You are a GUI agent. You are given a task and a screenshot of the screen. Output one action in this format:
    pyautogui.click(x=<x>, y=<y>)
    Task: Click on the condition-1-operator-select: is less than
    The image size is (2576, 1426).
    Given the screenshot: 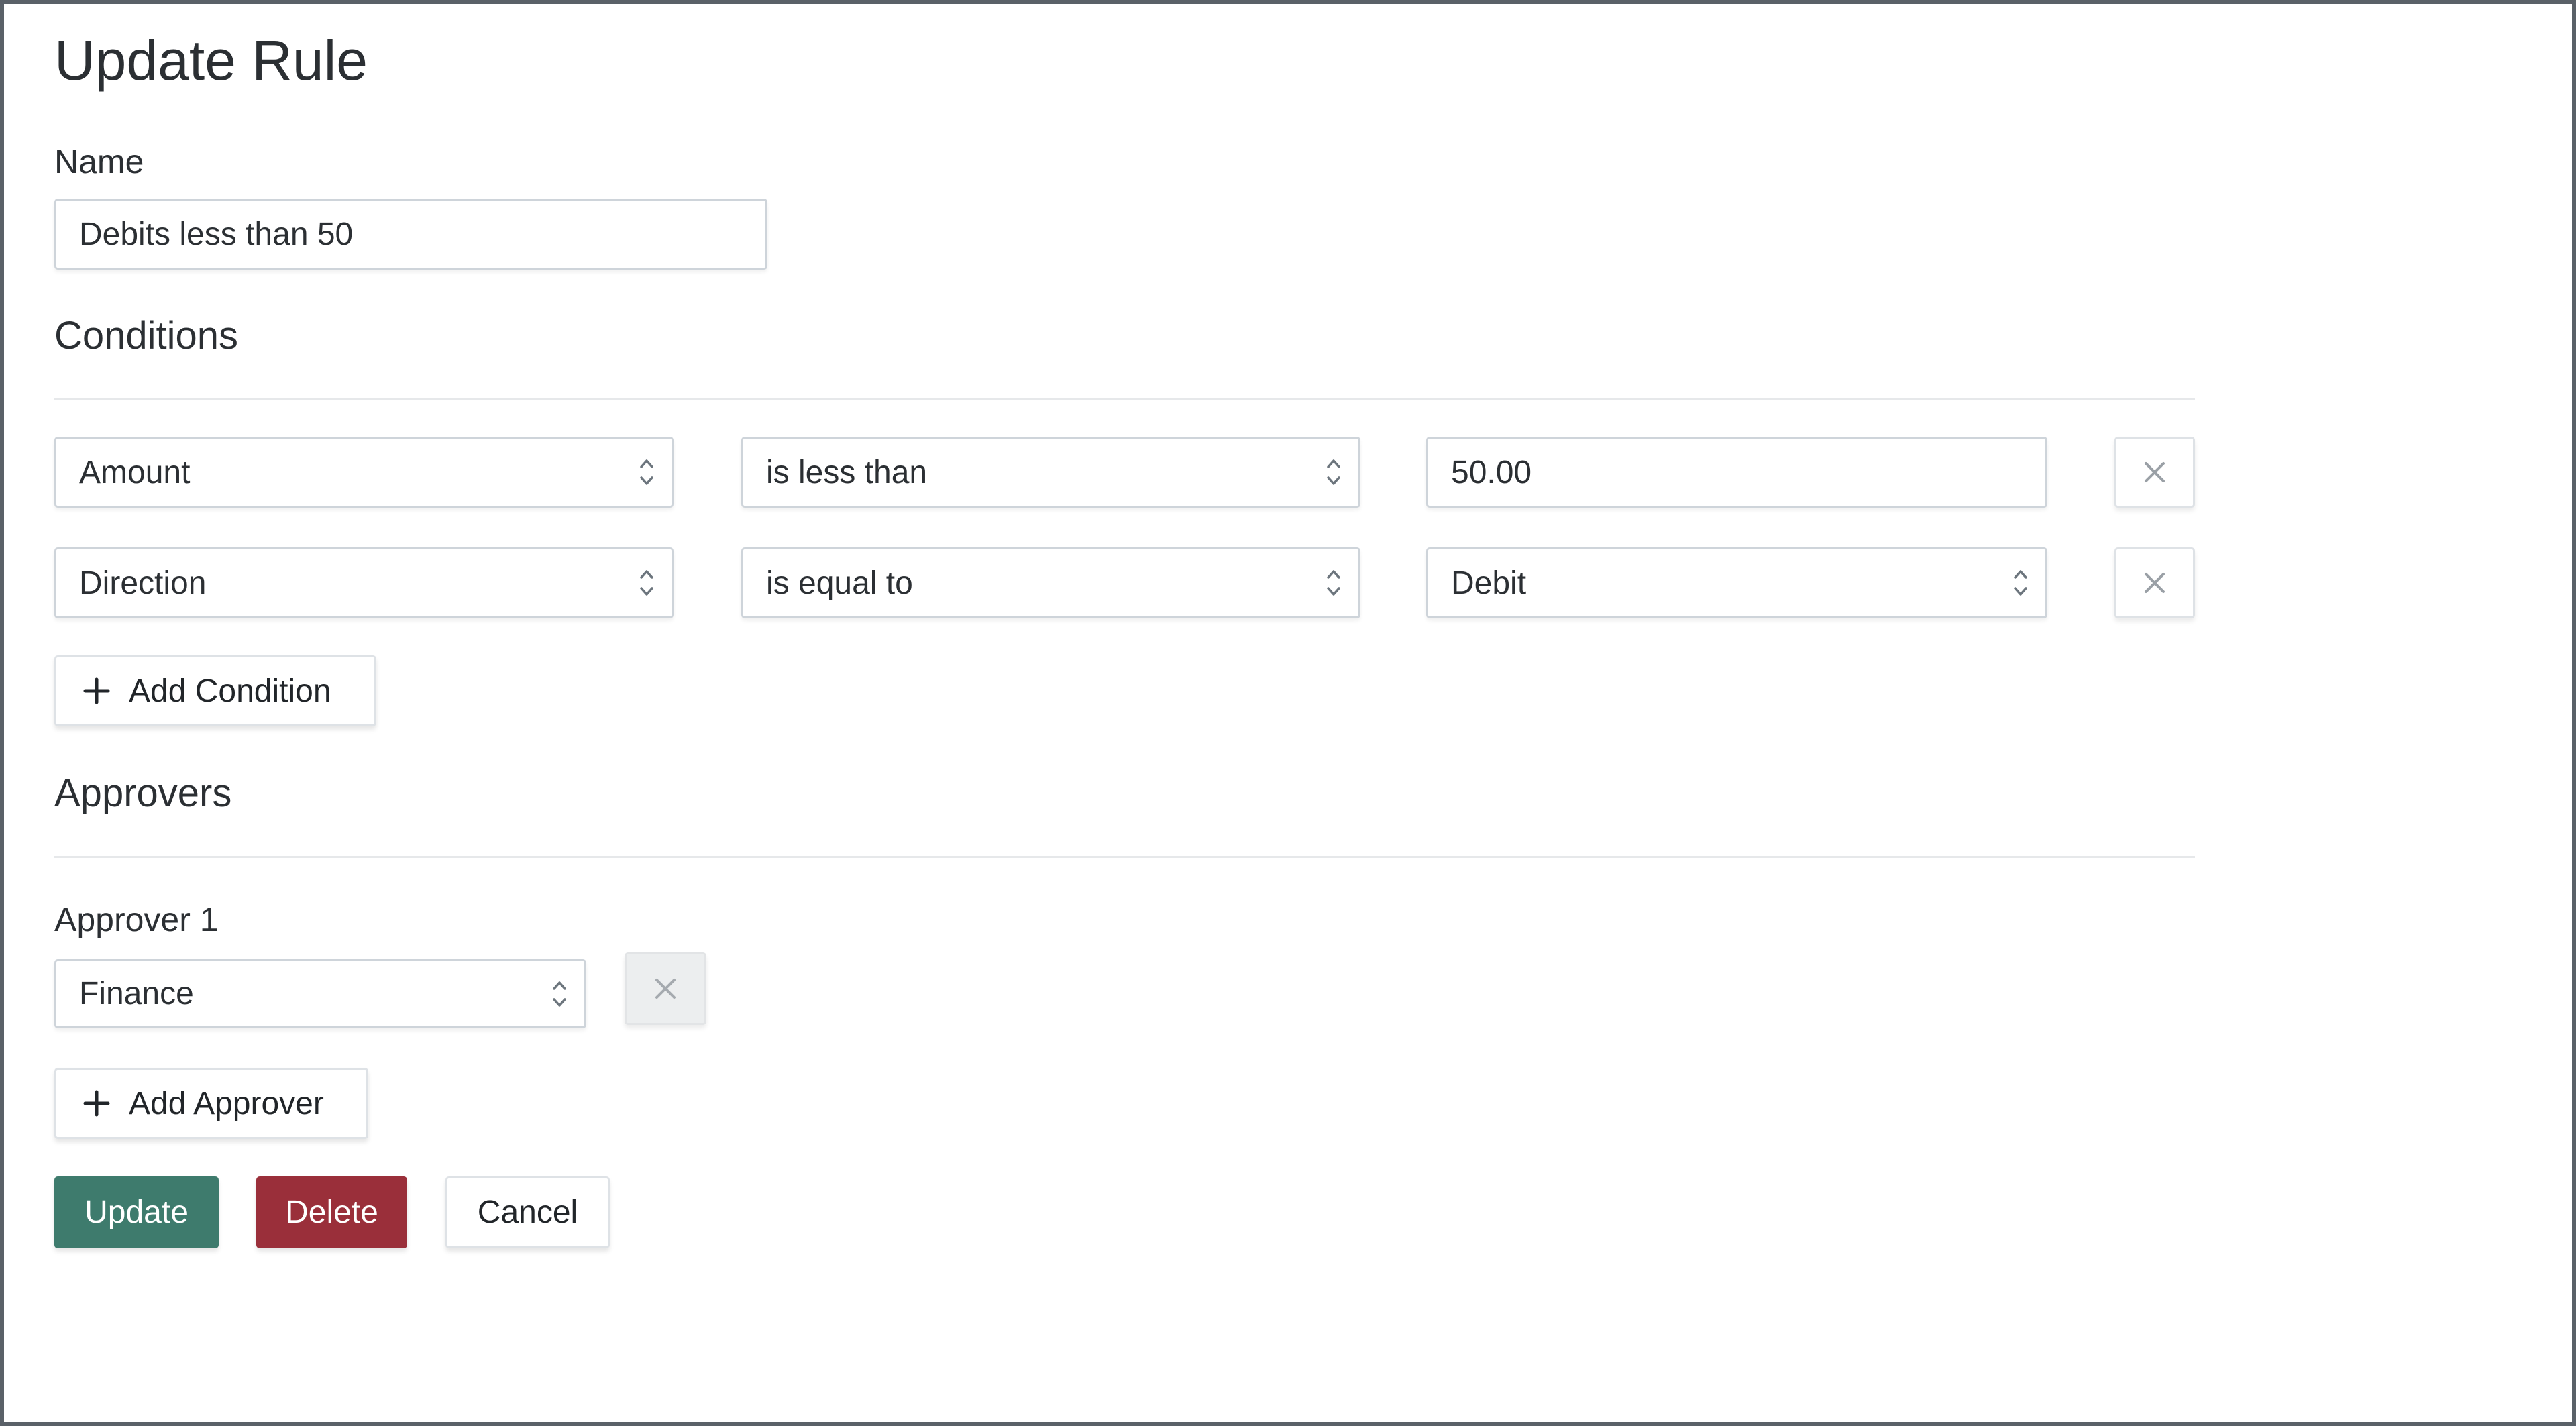 What is the action you would take?
    pyautogui.click(x=1050, y=472)
    